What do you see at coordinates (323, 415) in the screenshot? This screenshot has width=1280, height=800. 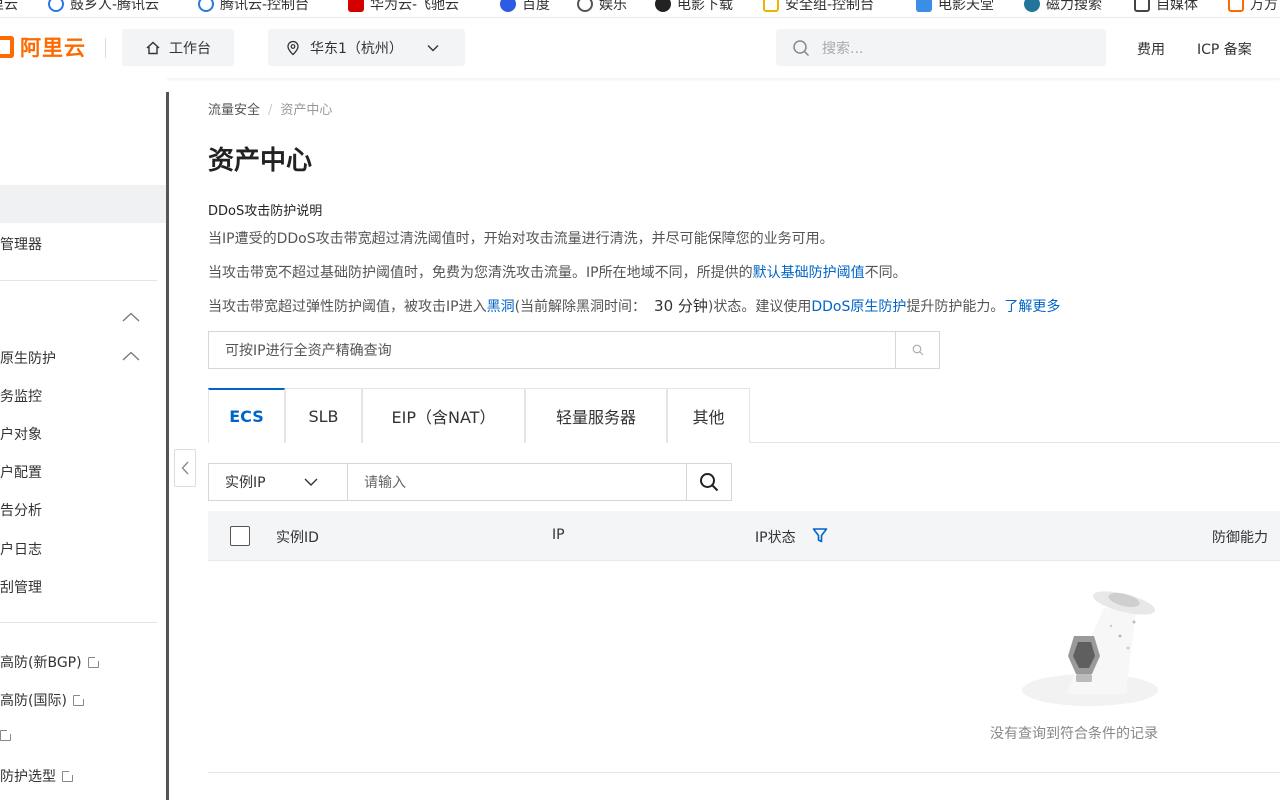 I see `tab-slb: SLB` at bounding box center [323, 415].